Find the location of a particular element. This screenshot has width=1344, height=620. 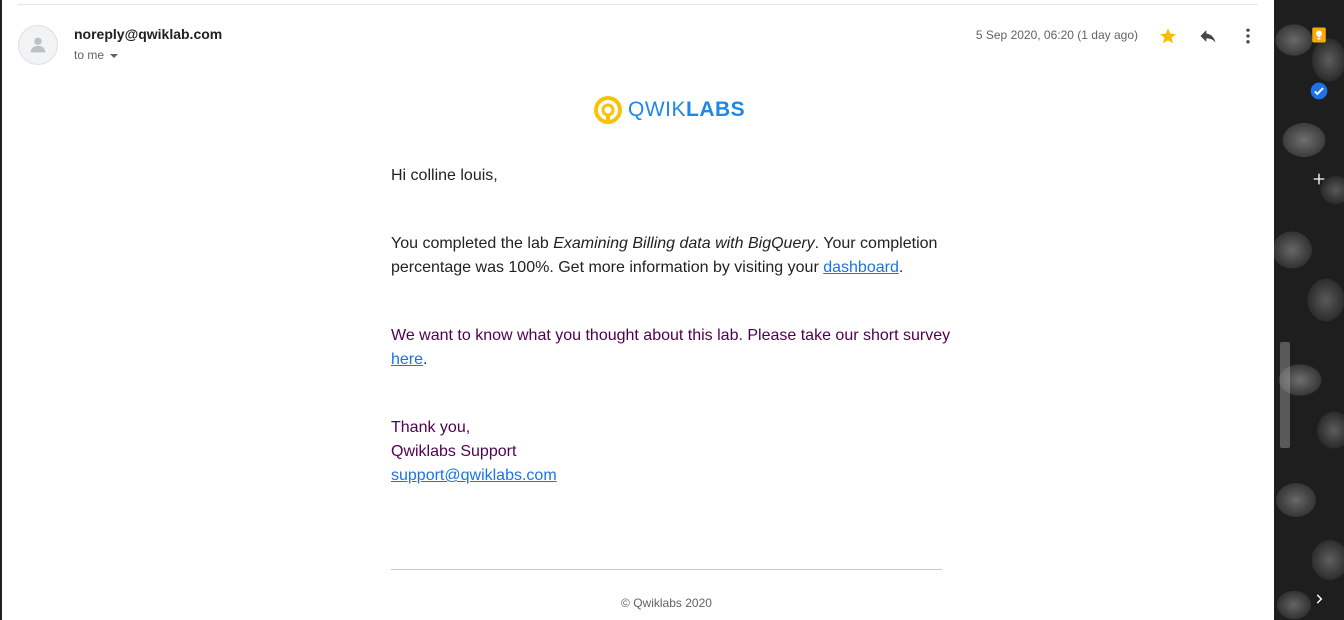

tasks-icon is located at coordinates (1319, 91).